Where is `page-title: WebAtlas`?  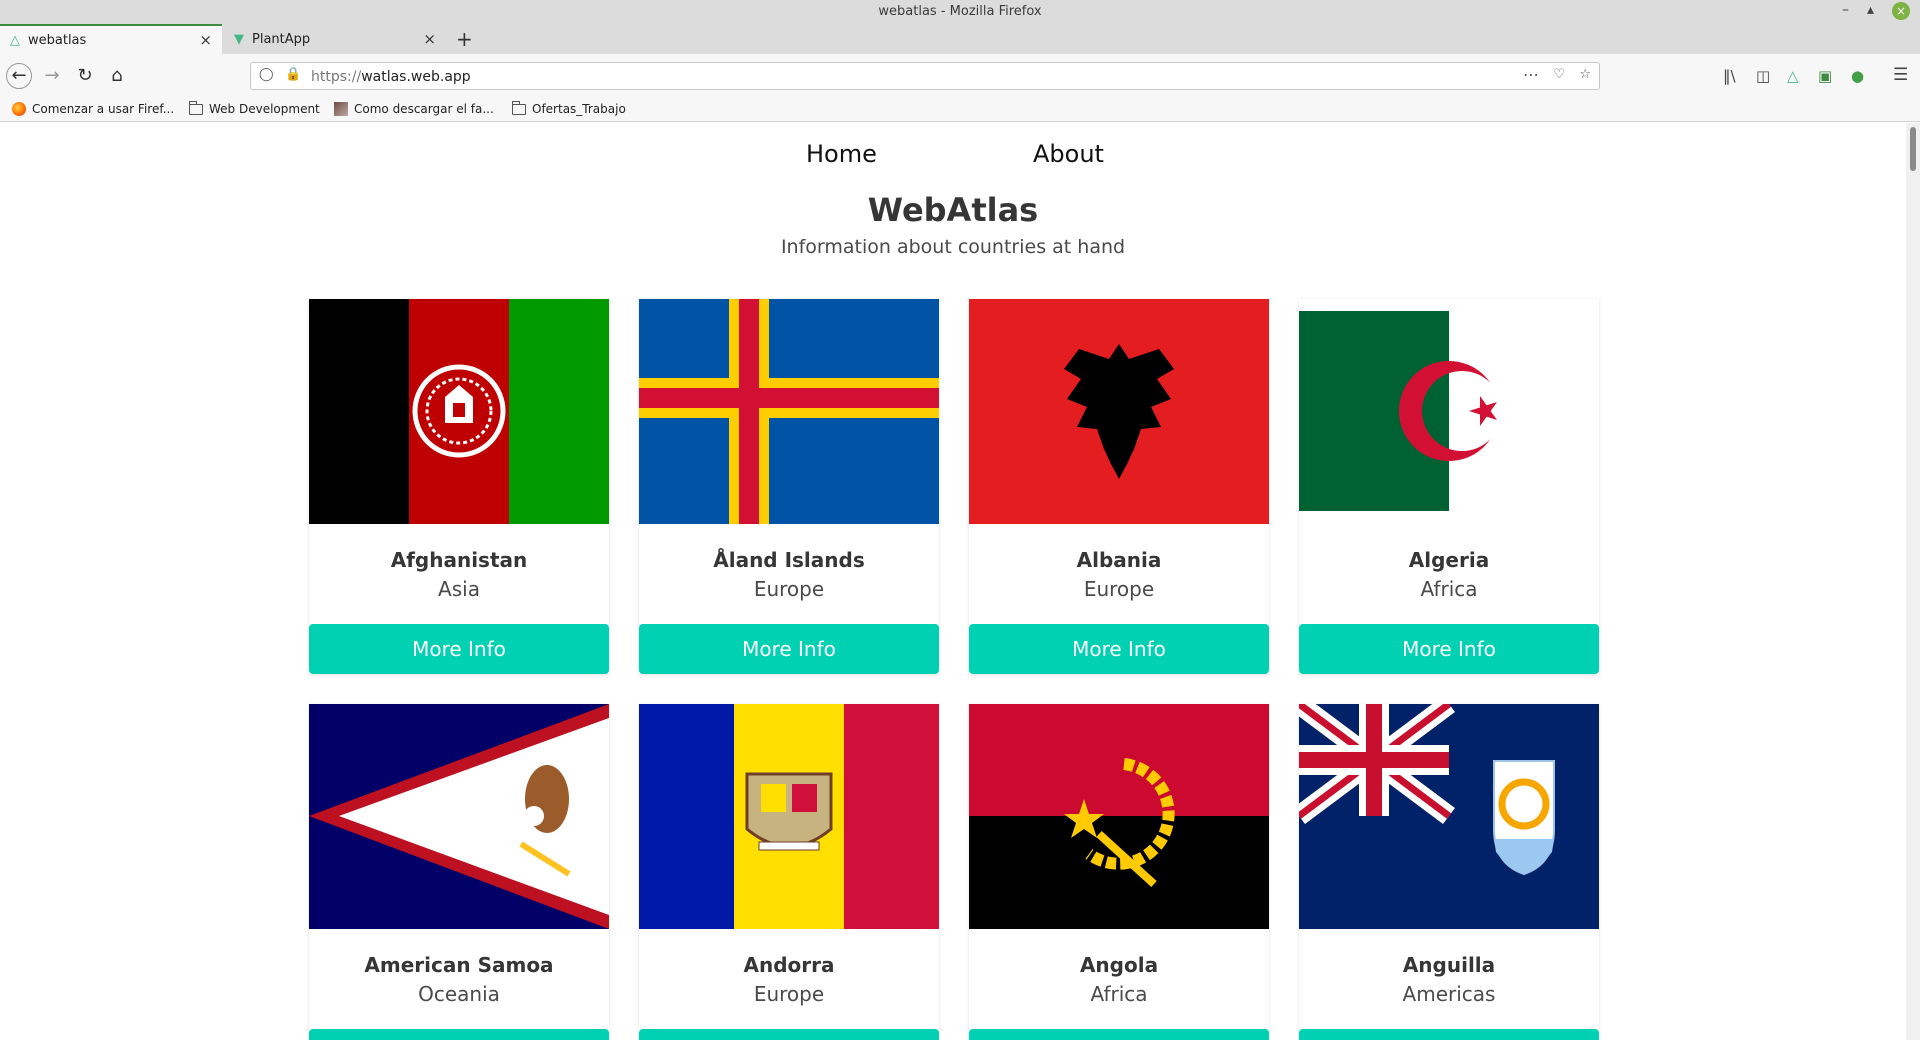 page-title: WebAtlas is located at coordinates (953, 210).